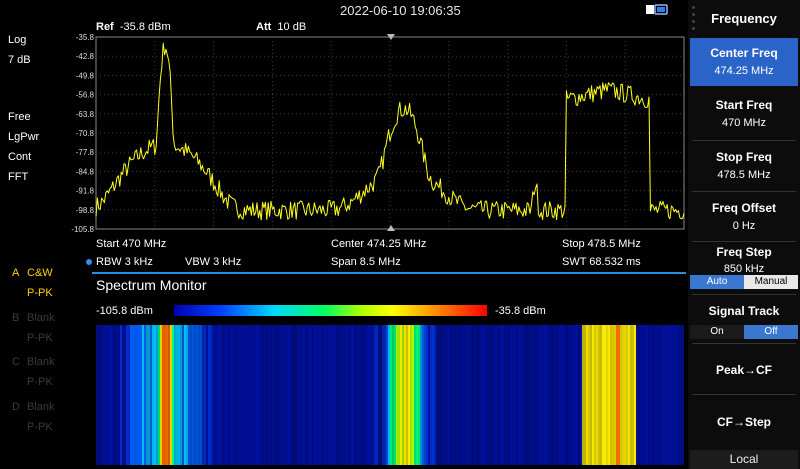 This screenshot has height=469, width=800. Describe the element at coordinates (717, 282) in the screenshot. I see `freq-step-auto: Auto` at that location.